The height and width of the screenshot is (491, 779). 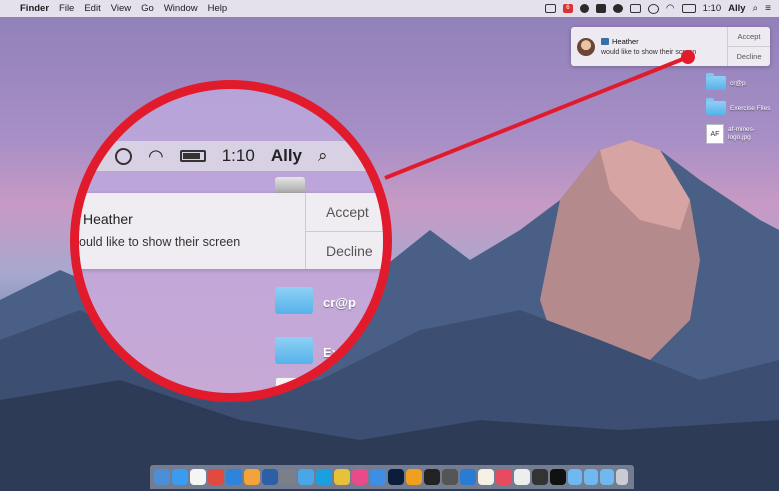 I want to click on notification-message: would like to show their screen, so click(x=649, y=52).